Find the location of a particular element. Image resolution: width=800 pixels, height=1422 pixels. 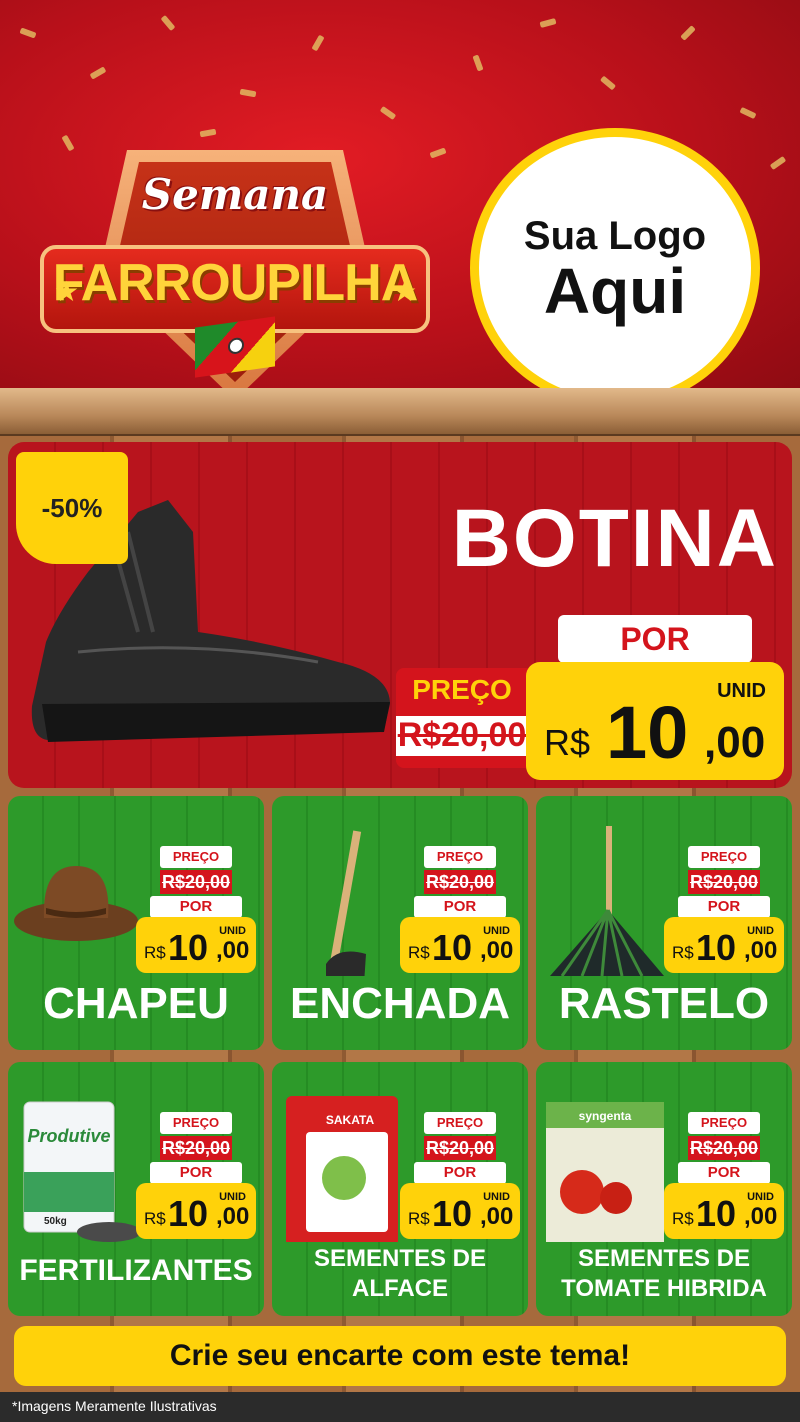

hat-icon is located at coordinates (76, 903).